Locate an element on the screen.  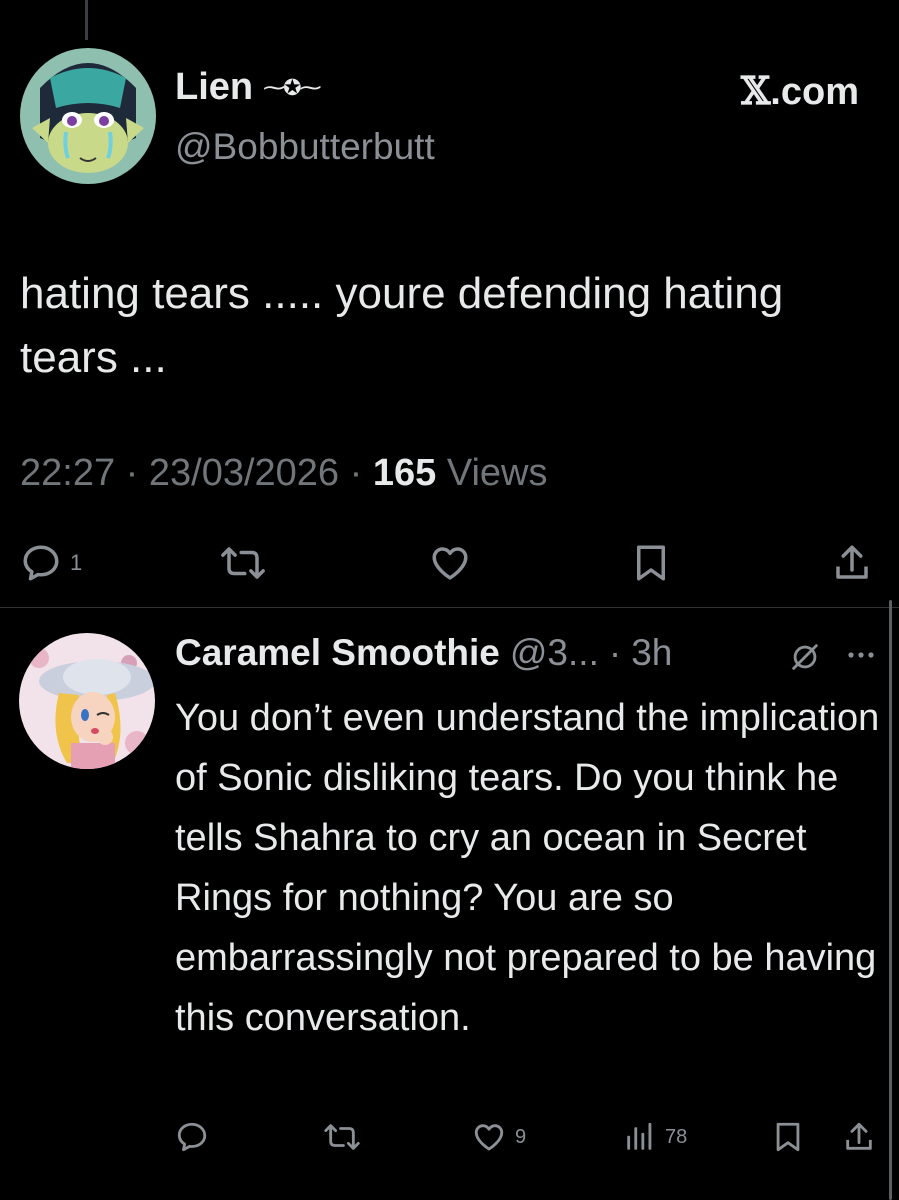
reply-display-name: Caramel Smoothie is located at coordinates (337, 653).